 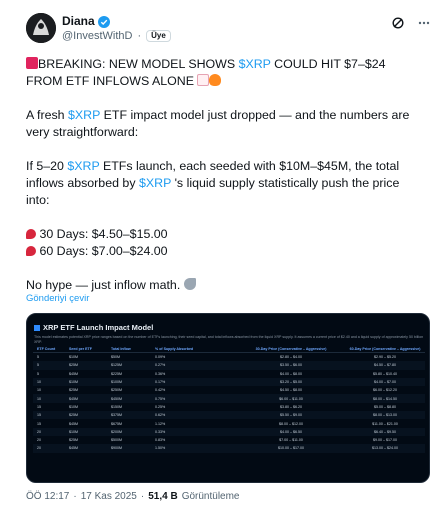 What do you see at coordinates (160, 373) in the screenshot?
I see `table-cell: 0.36%` at bounding box center [160, 373].